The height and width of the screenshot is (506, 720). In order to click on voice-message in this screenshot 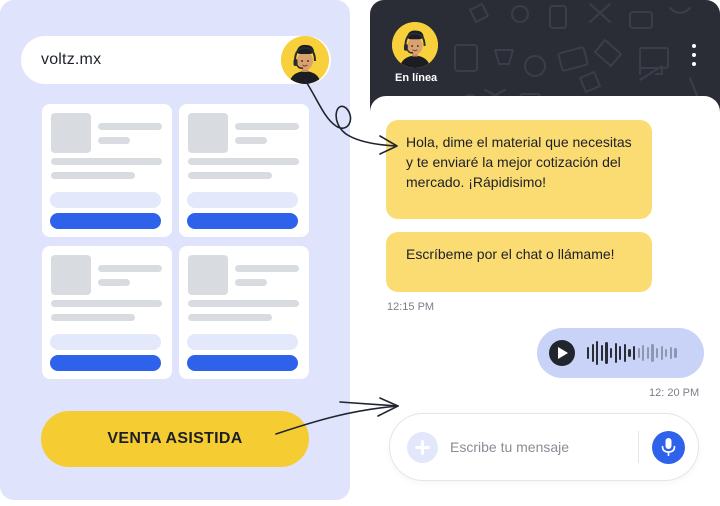, I will do `click(620, 353)`.